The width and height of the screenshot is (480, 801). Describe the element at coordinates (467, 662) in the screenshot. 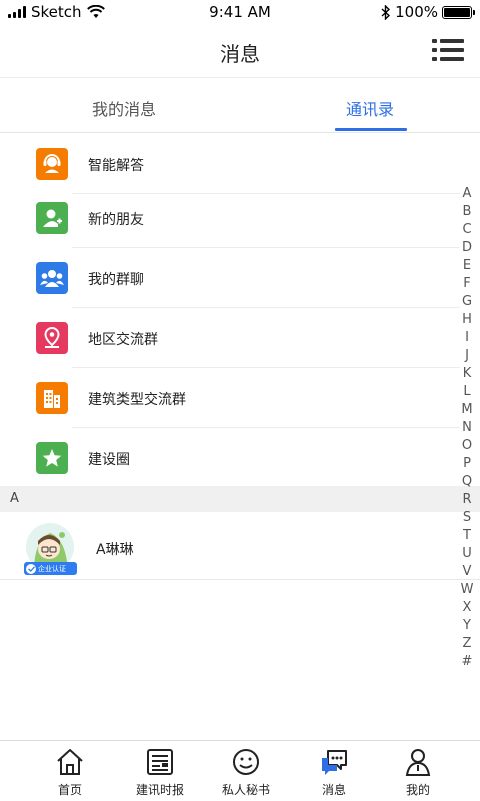

I see `index-letter: #` at that location.